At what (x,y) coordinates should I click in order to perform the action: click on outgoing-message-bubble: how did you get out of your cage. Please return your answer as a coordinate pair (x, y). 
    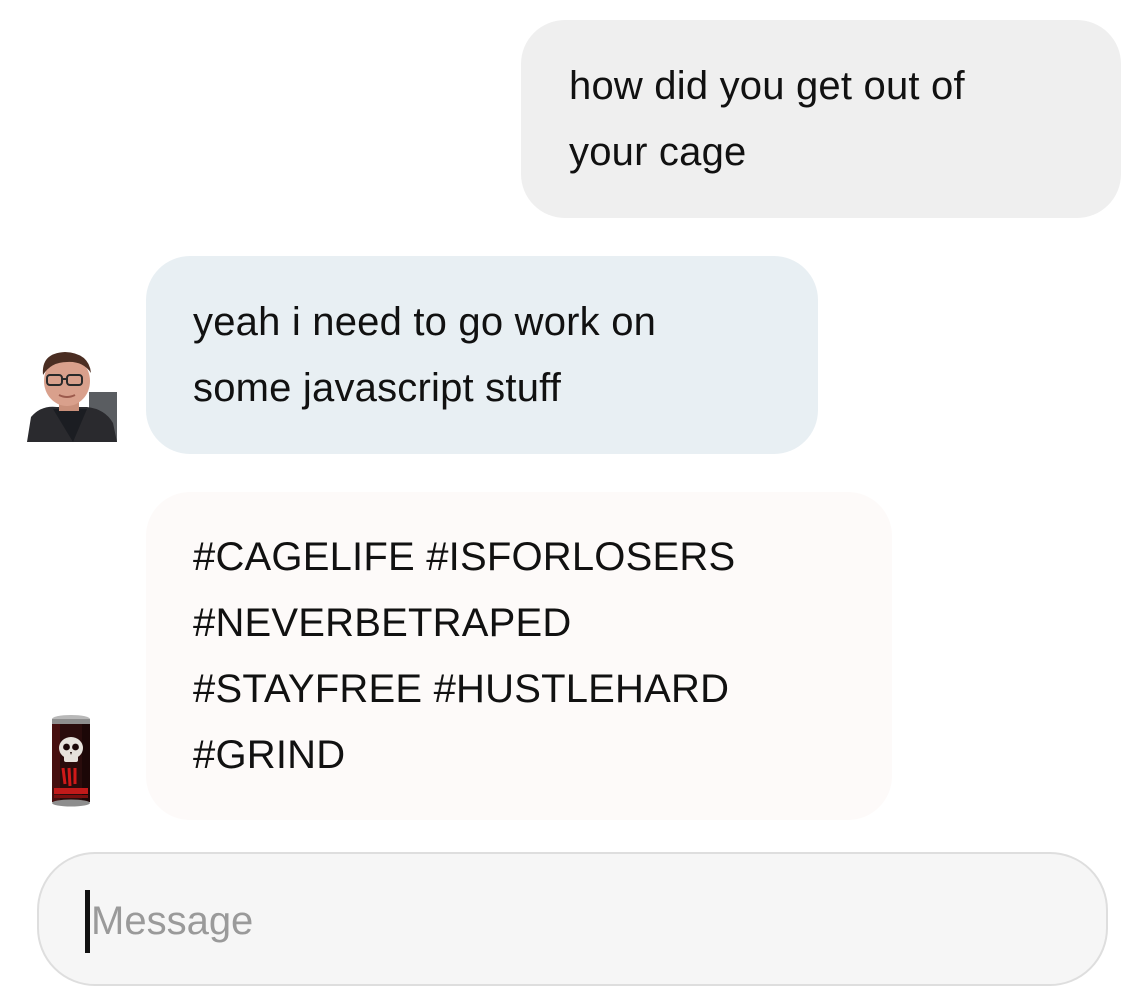
    Looking at the image, I should click on (821, 119).